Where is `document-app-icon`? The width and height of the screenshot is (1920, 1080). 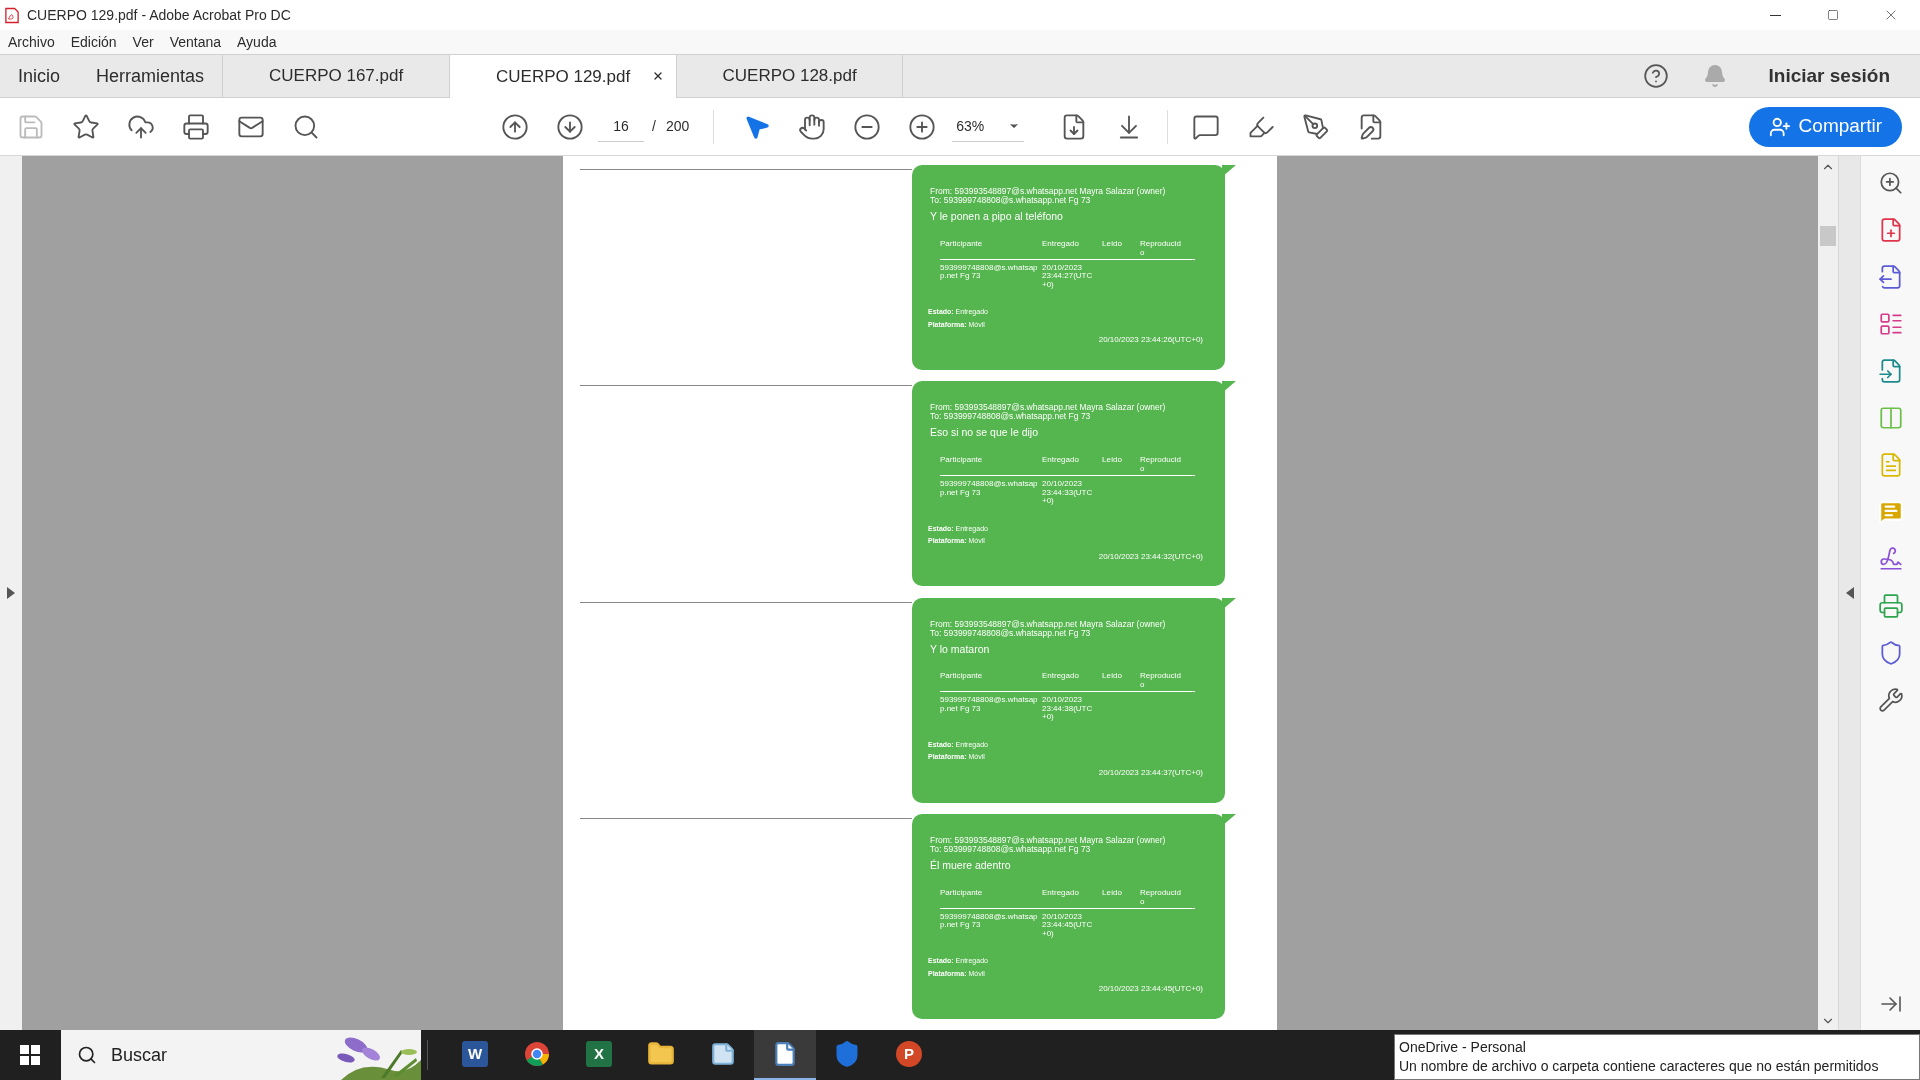
document-app-icon is located at coordinates (785, 1054).